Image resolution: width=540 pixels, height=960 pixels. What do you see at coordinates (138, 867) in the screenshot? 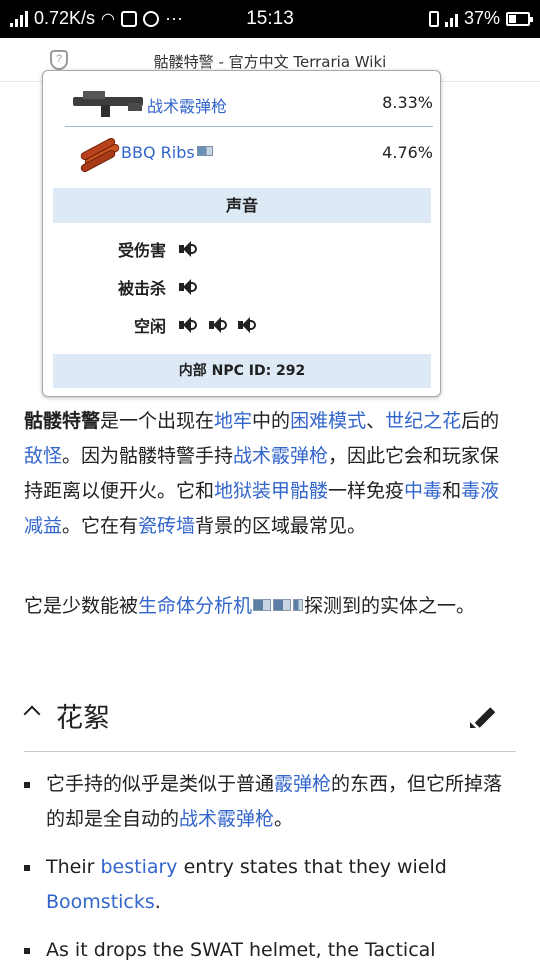
I see `link-bestiary: bestiary` at bounding box center [138, 867].